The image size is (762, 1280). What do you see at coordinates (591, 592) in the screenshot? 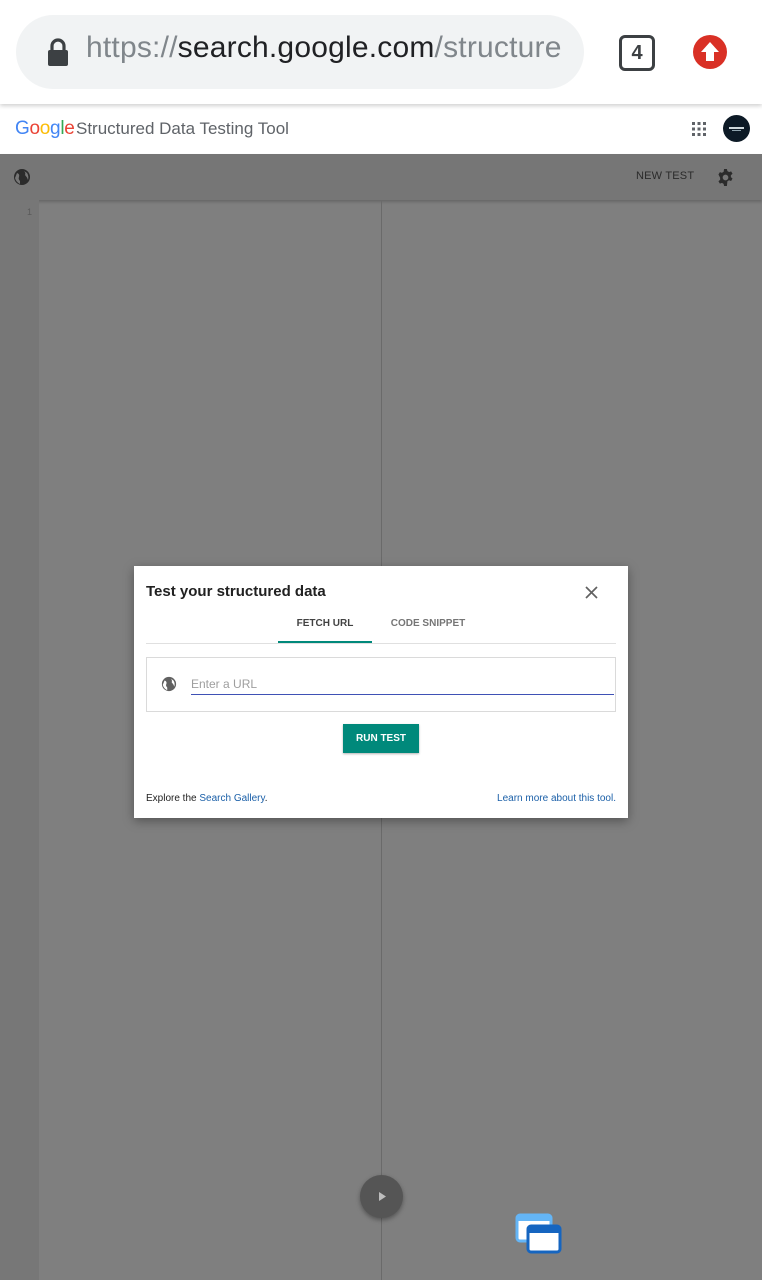
I see `close-icon` at bounding box center [591, 592].